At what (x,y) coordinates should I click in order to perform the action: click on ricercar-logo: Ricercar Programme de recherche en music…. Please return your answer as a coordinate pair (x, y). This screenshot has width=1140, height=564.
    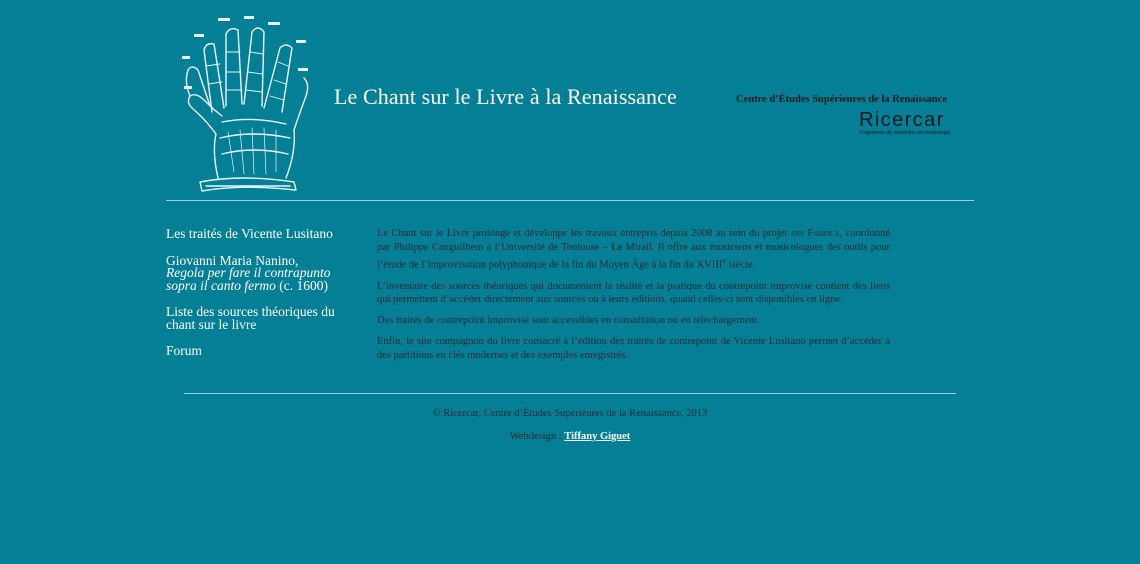
    Looking at the image, I should click on (909, 123).